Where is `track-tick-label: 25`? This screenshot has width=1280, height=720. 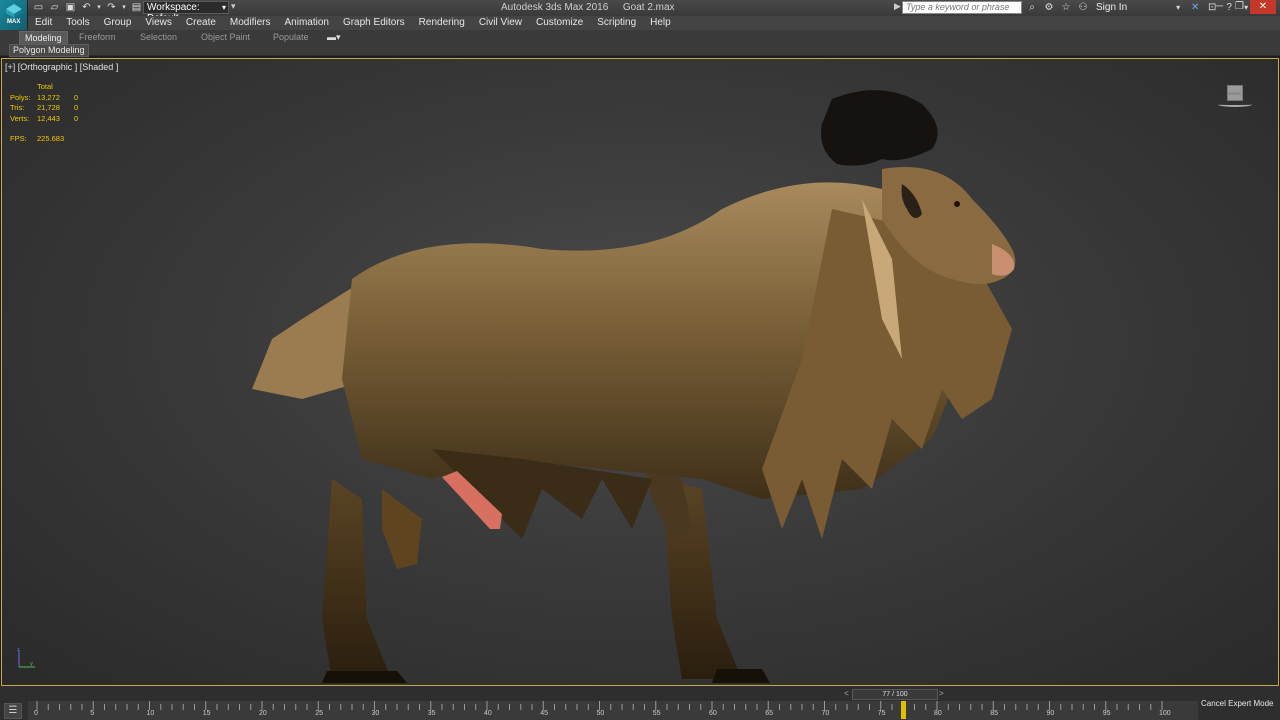
track-tick-label: 25 is located at coordinates (319, 713).